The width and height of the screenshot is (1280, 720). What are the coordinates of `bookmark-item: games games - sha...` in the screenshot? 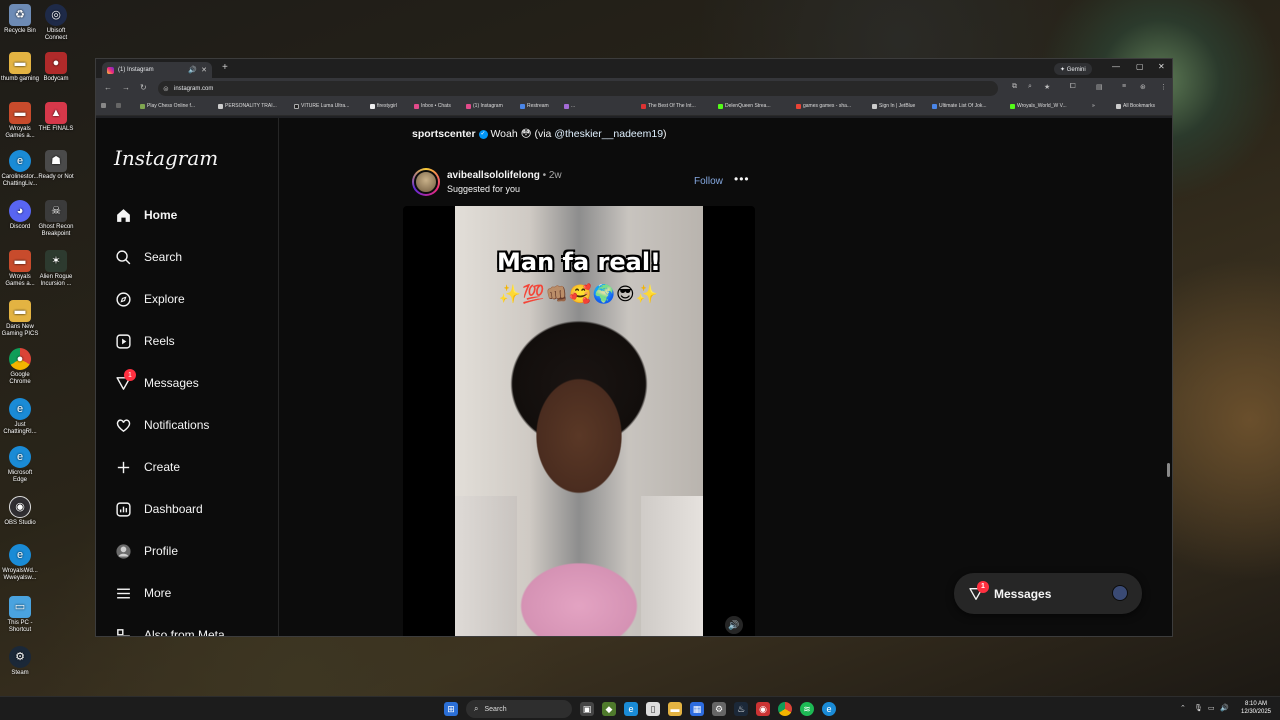 It's located at (823, 106).